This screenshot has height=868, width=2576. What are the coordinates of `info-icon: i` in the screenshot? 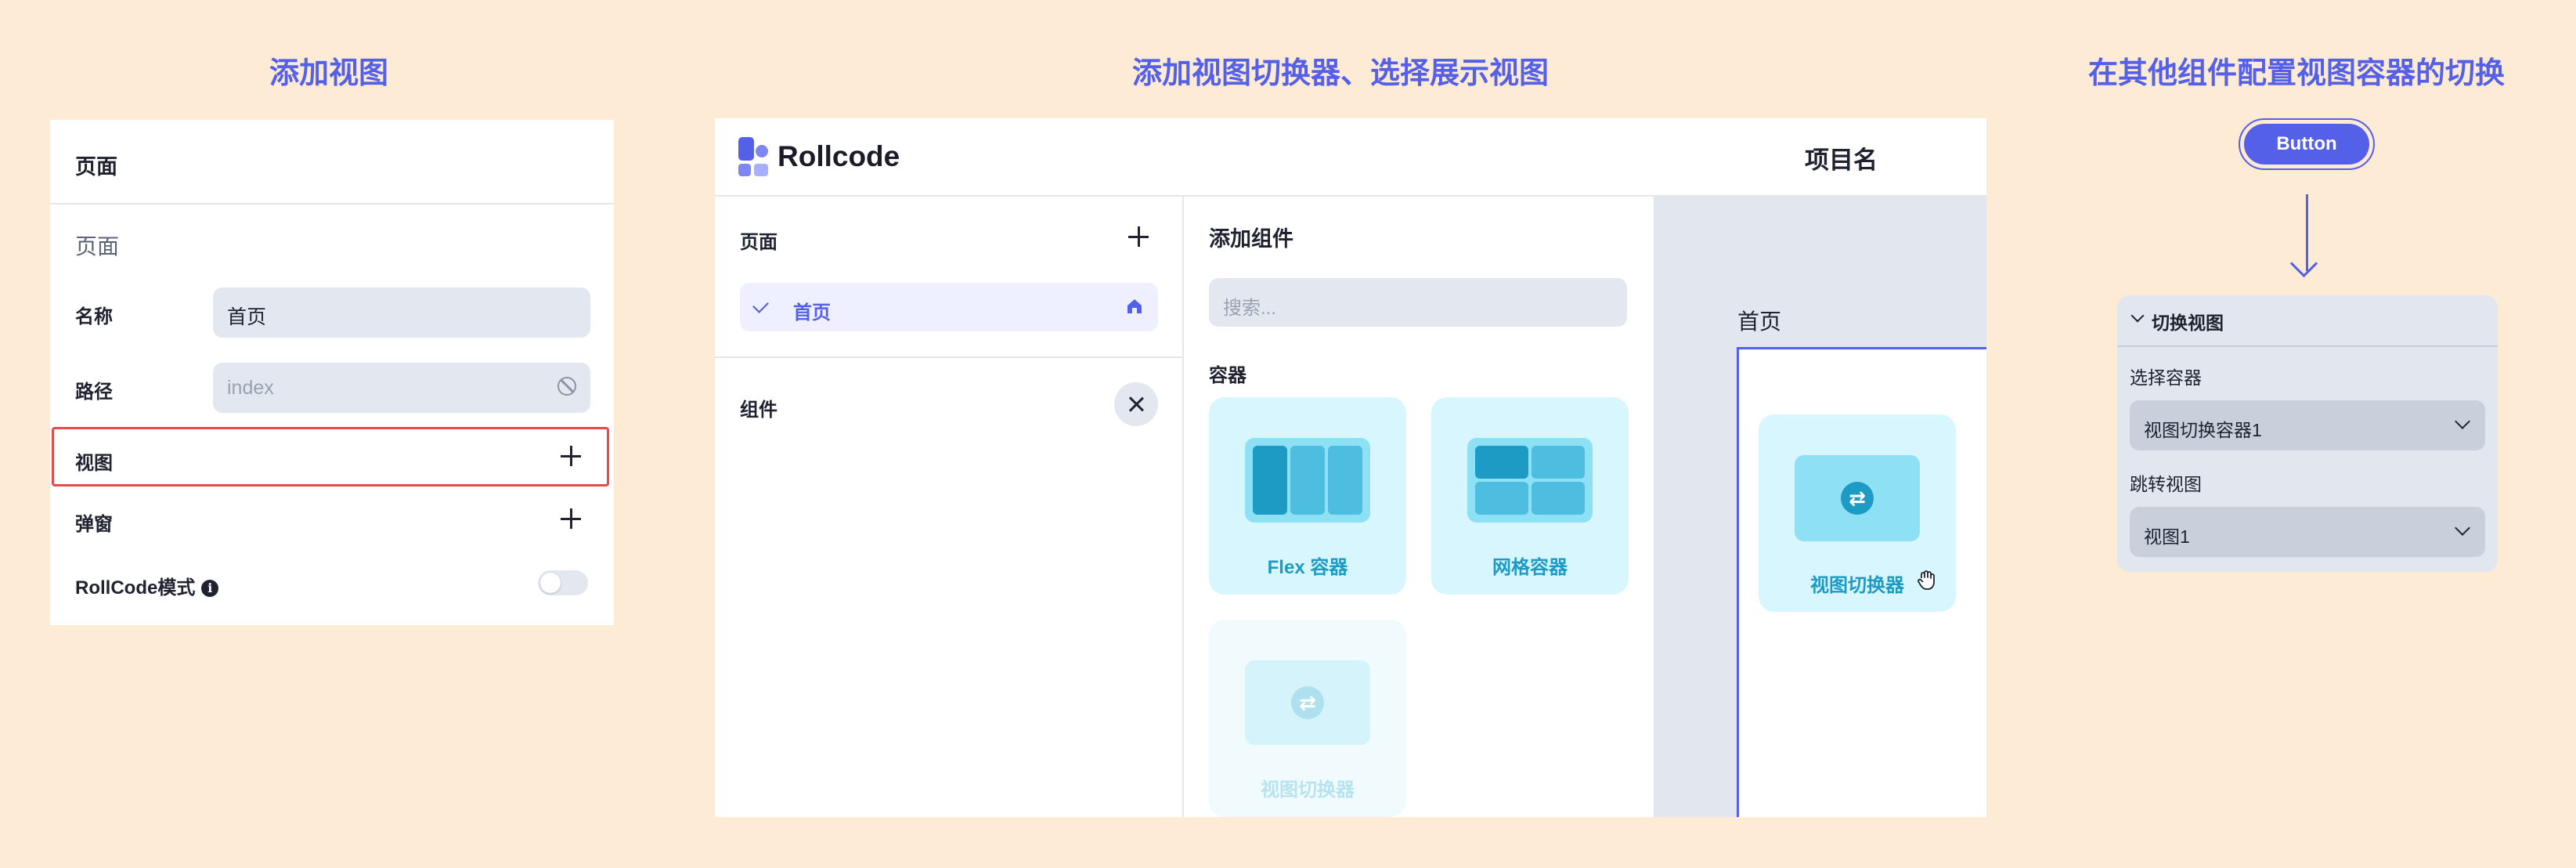 It's located at (210, 588).